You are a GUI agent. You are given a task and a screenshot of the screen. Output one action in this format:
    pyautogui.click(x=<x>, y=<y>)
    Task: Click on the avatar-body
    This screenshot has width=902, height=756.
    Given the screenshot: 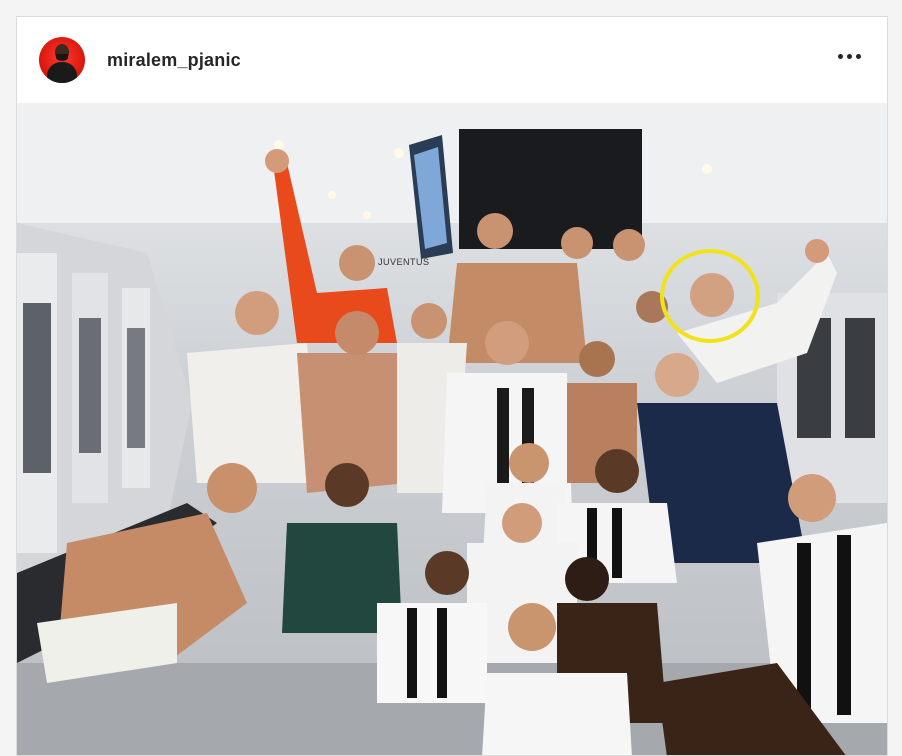 What is the action you would take?
    pyautogui.click(x=62, y=72)
    